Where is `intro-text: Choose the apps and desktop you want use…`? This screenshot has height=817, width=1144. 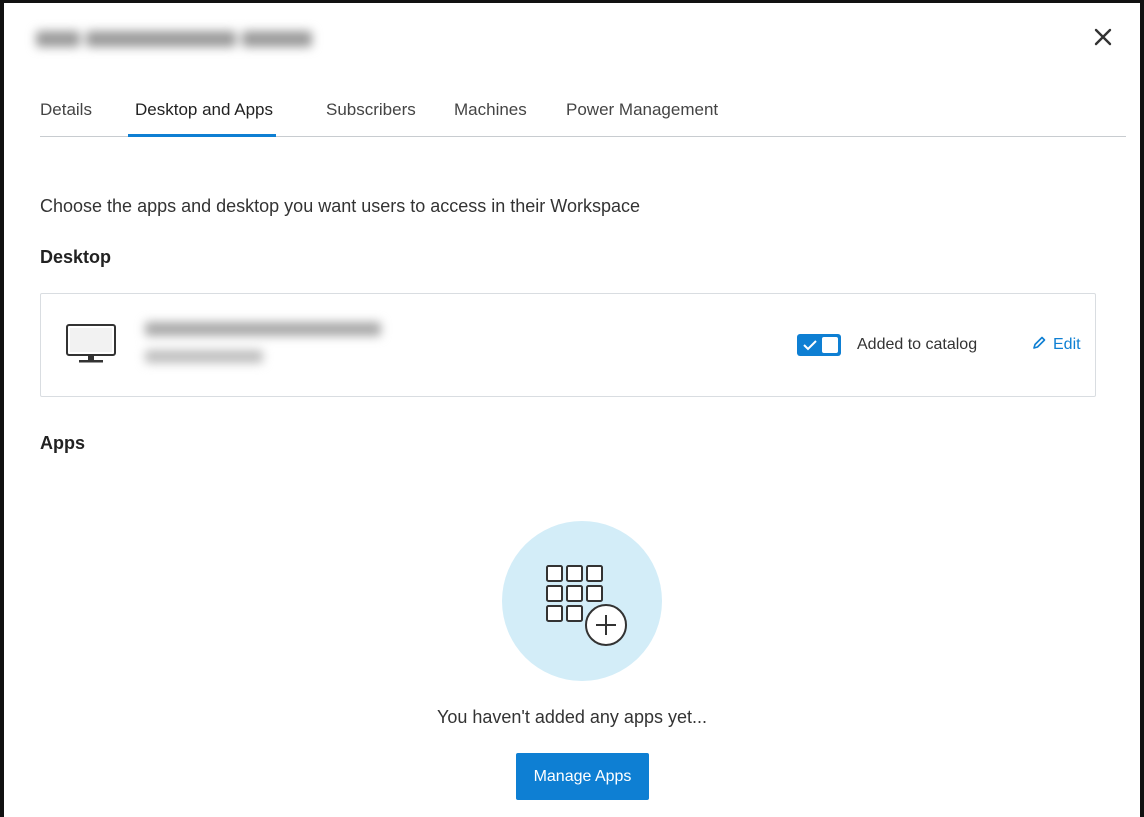
intro-text: Choose the apps and desktop you want use… is located at coordinates (340, 206).